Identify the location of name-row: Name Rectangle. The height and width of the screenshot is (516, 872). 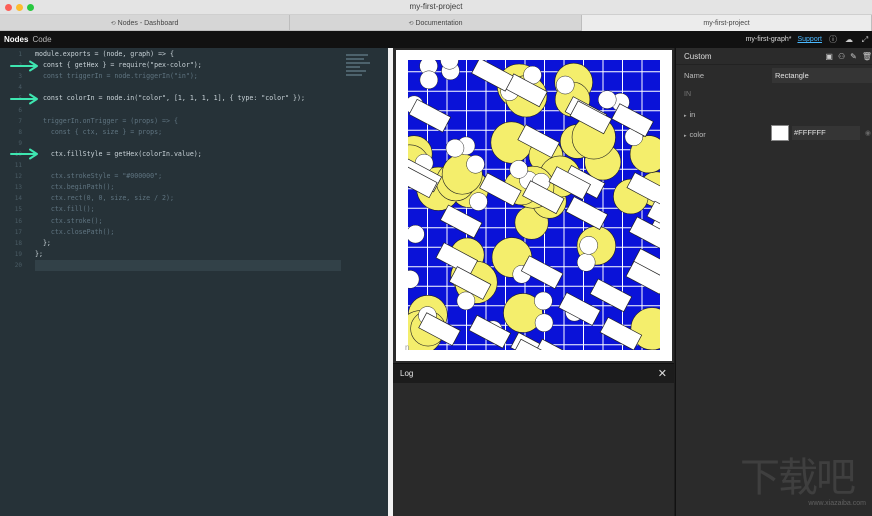
(774, 75).